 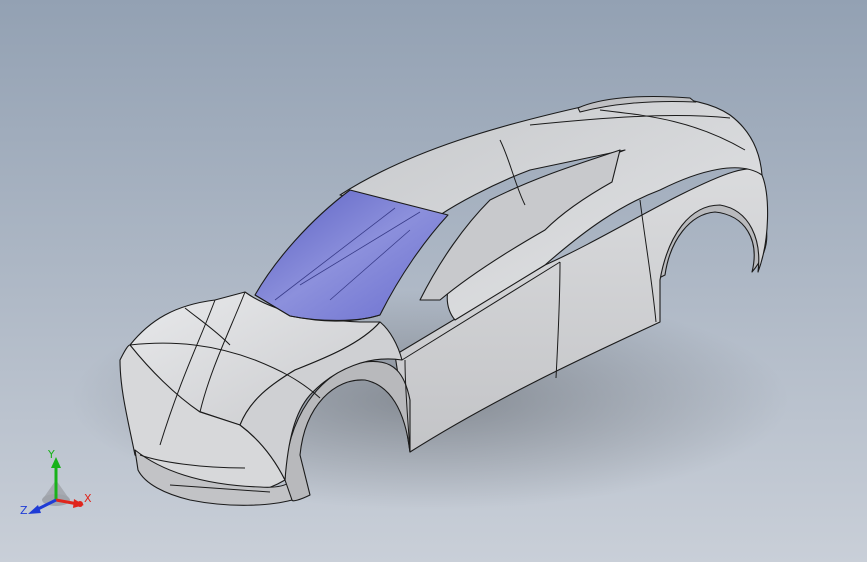 I want to click on reference-triad: Y X Z, so click(x=56, y=482).